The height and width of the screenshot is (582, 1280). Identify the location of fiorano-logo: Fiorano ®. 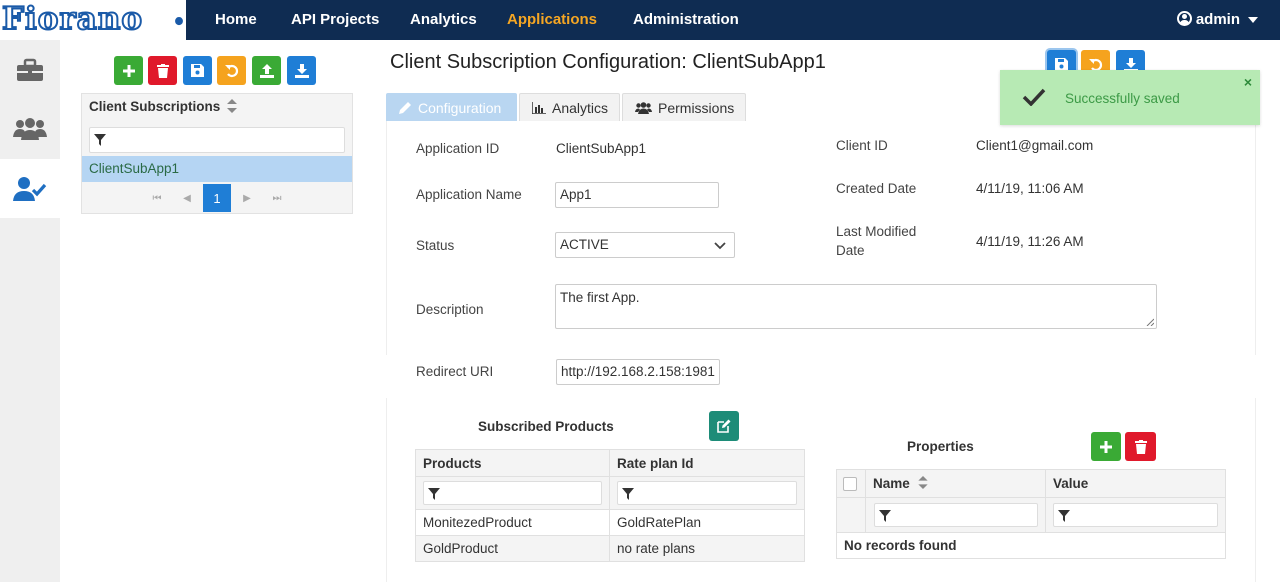
(93, 20).